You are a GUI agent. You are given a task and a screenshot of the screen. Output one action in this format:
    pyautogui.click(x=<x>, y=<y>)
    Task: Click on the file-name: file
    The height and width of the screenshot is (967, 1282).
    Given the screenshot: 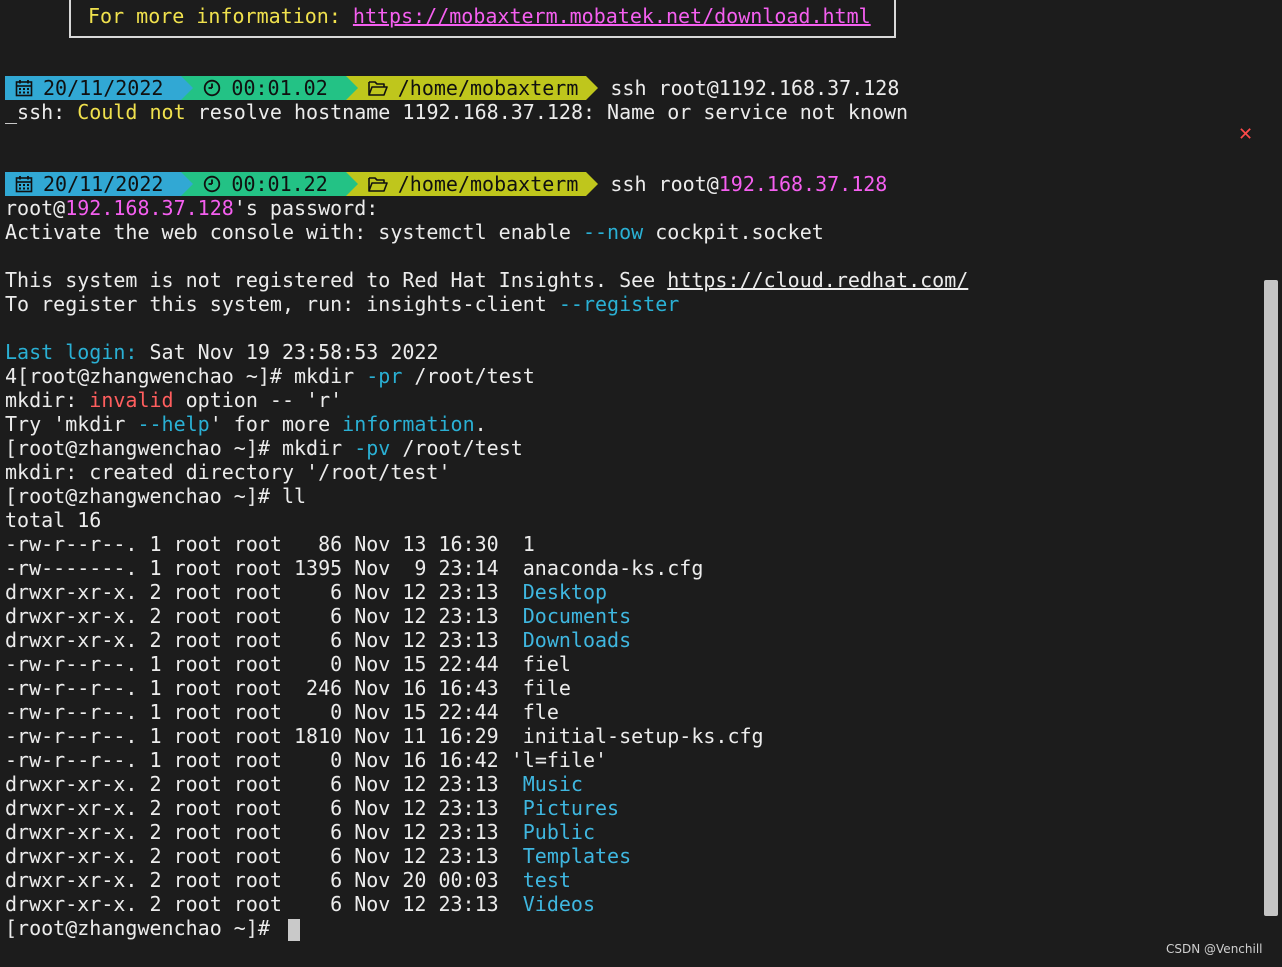 What is the action you would take?
    pyautogui.click(x=546, y=688)
    